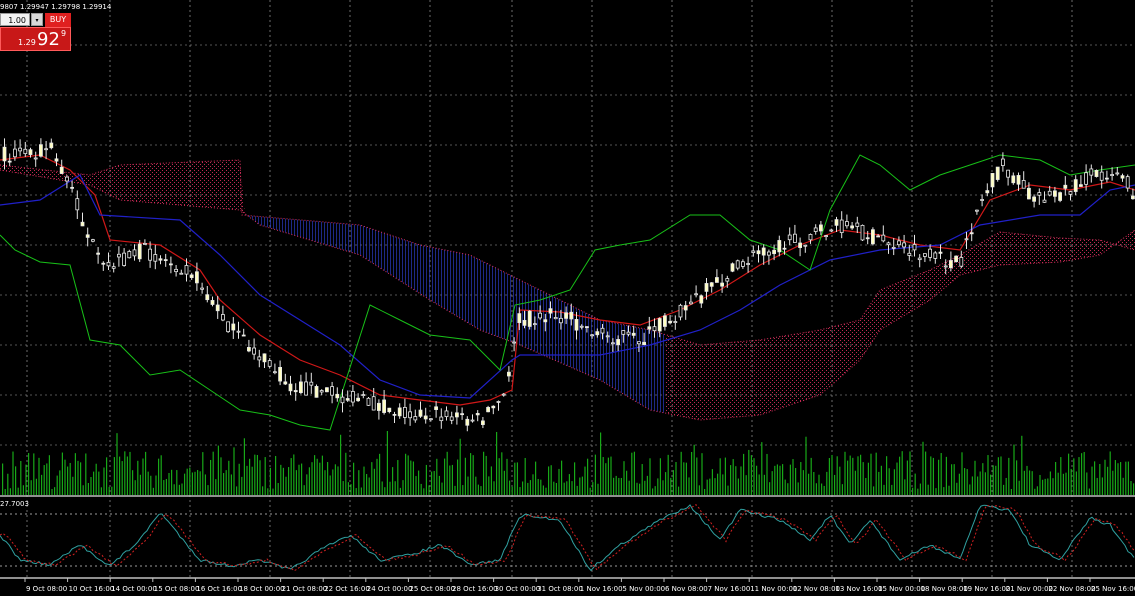  What do you see at coordinates (58, 20) in the screenshot?
I see `buy-button-label: BUY` at bounding box center [58, 20].